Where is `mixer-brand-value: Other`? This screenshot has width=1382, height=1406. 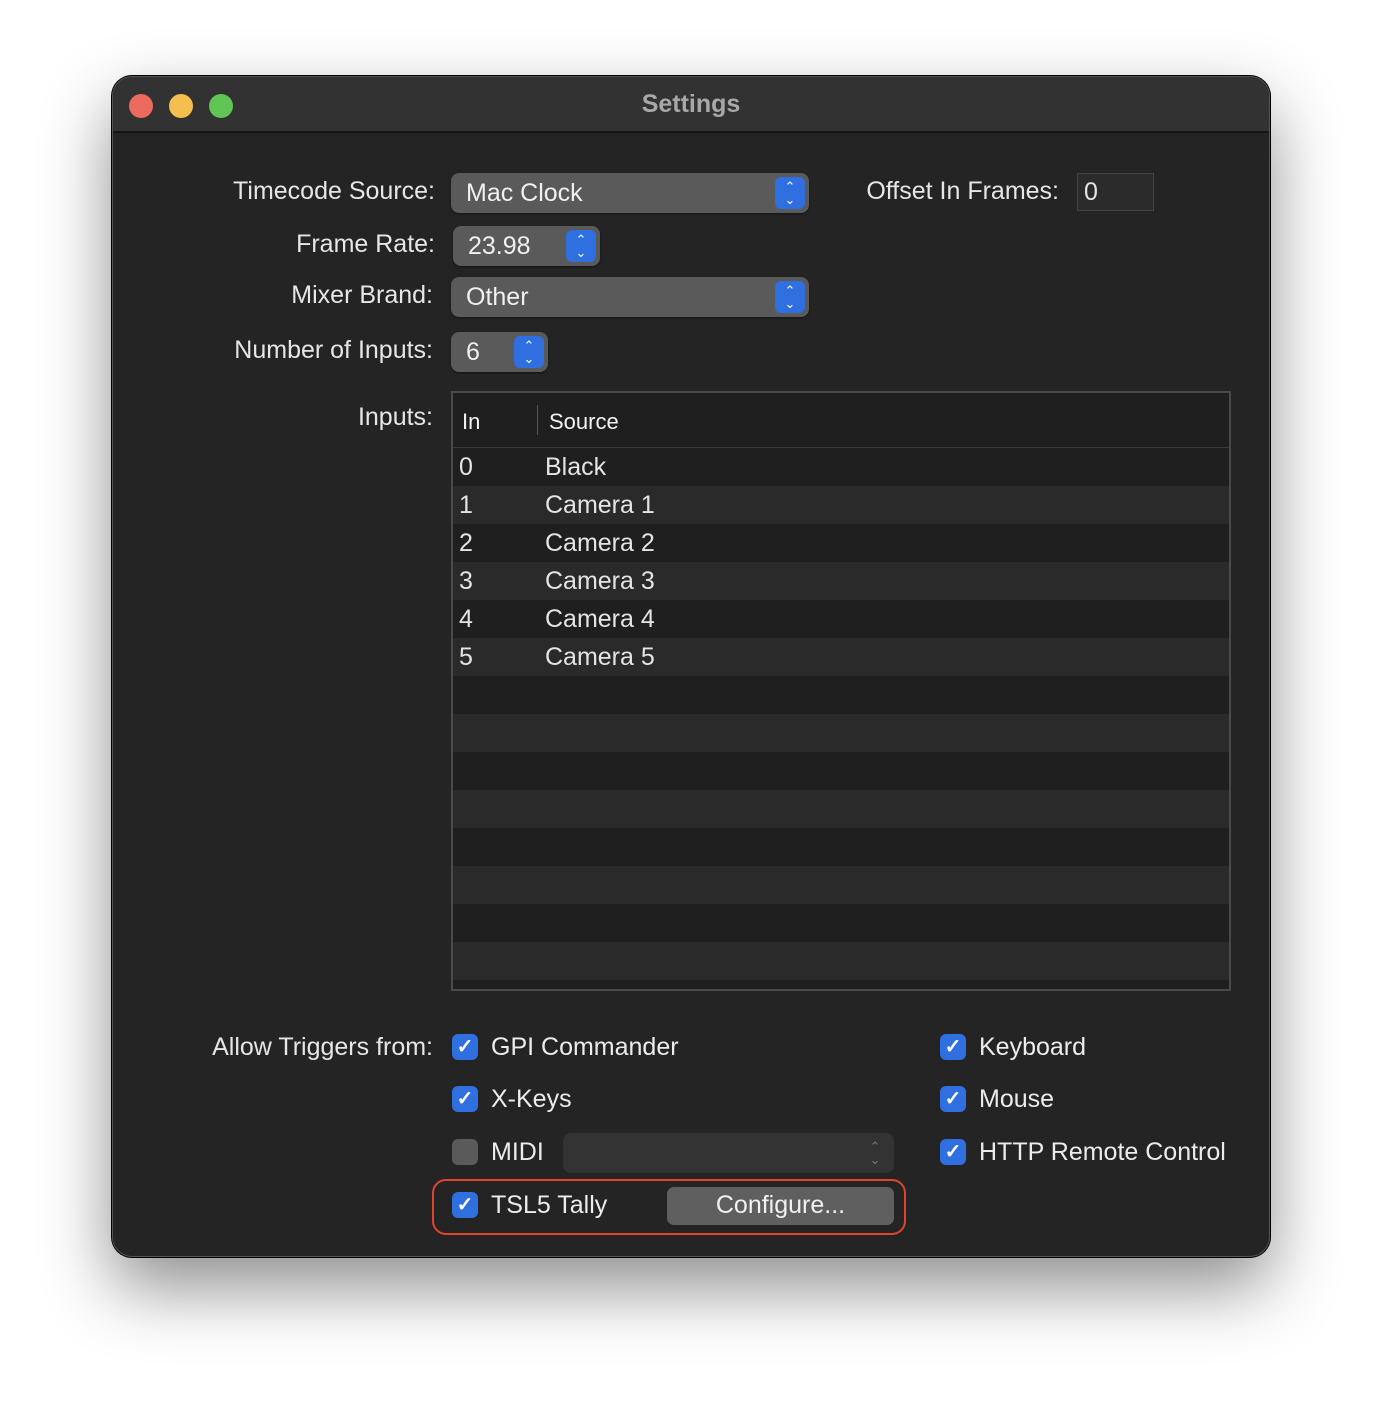 mixer-brand-value: Other is located at coordinates (497, 297).